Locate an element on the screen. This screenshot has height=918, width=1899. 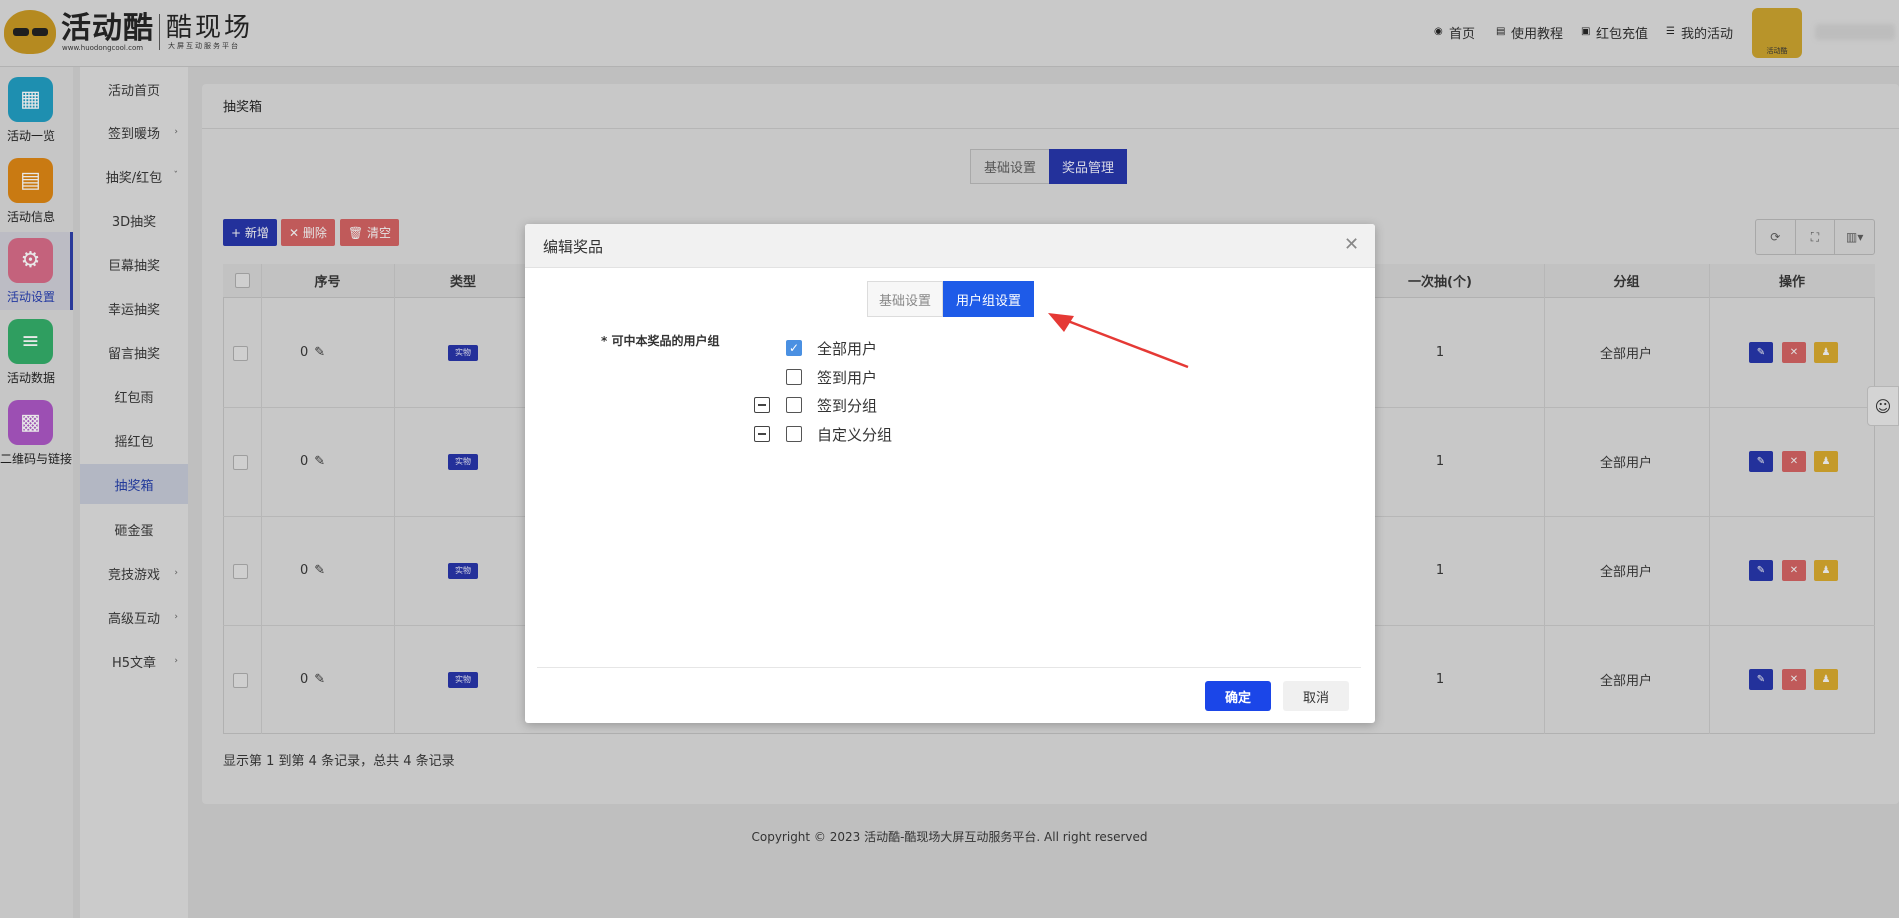
gear-icon: ⚙ is located at coordinates (30, 260).